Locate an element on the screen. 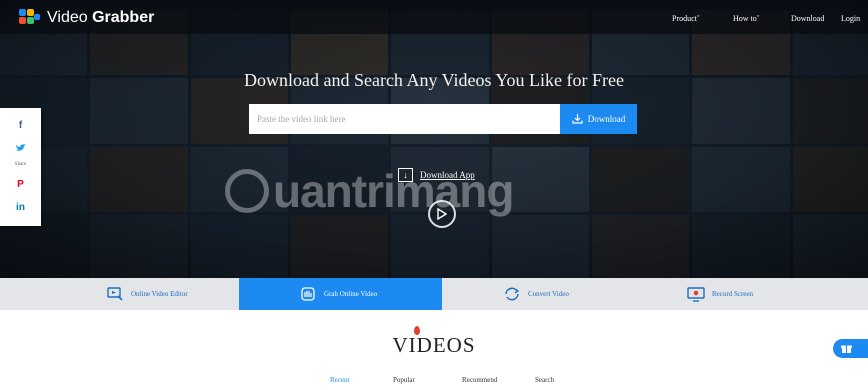 The image size is (868, 390). nav-download: Download is located at coordinates (807, 18).